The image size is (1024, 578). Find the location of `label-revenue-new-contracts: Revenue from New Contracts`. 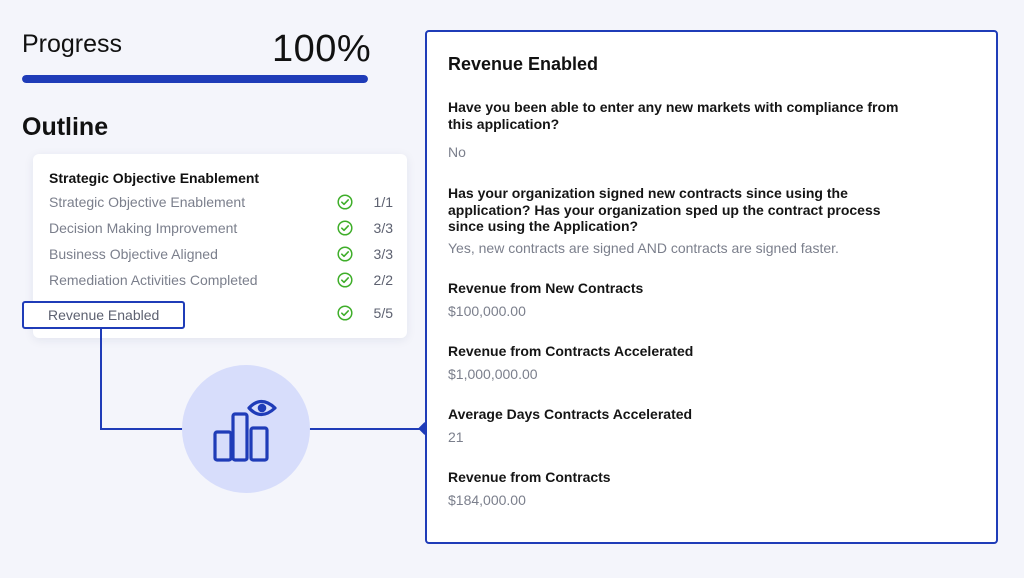

label-revenue-new-contracts: Revenue from New Contracts is located at coordinates (546, 288).